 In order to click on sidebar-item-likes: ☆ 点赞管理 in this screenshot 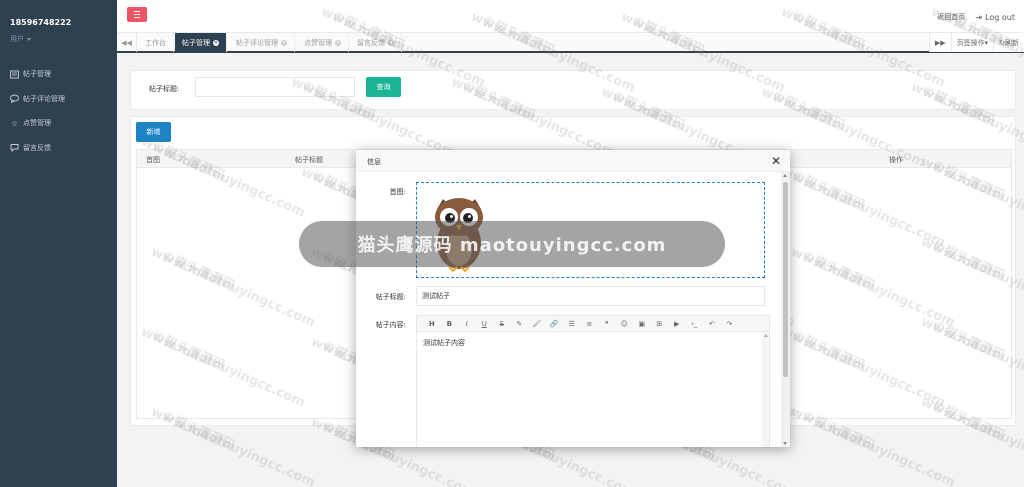, I will do `click(58, 123)`.